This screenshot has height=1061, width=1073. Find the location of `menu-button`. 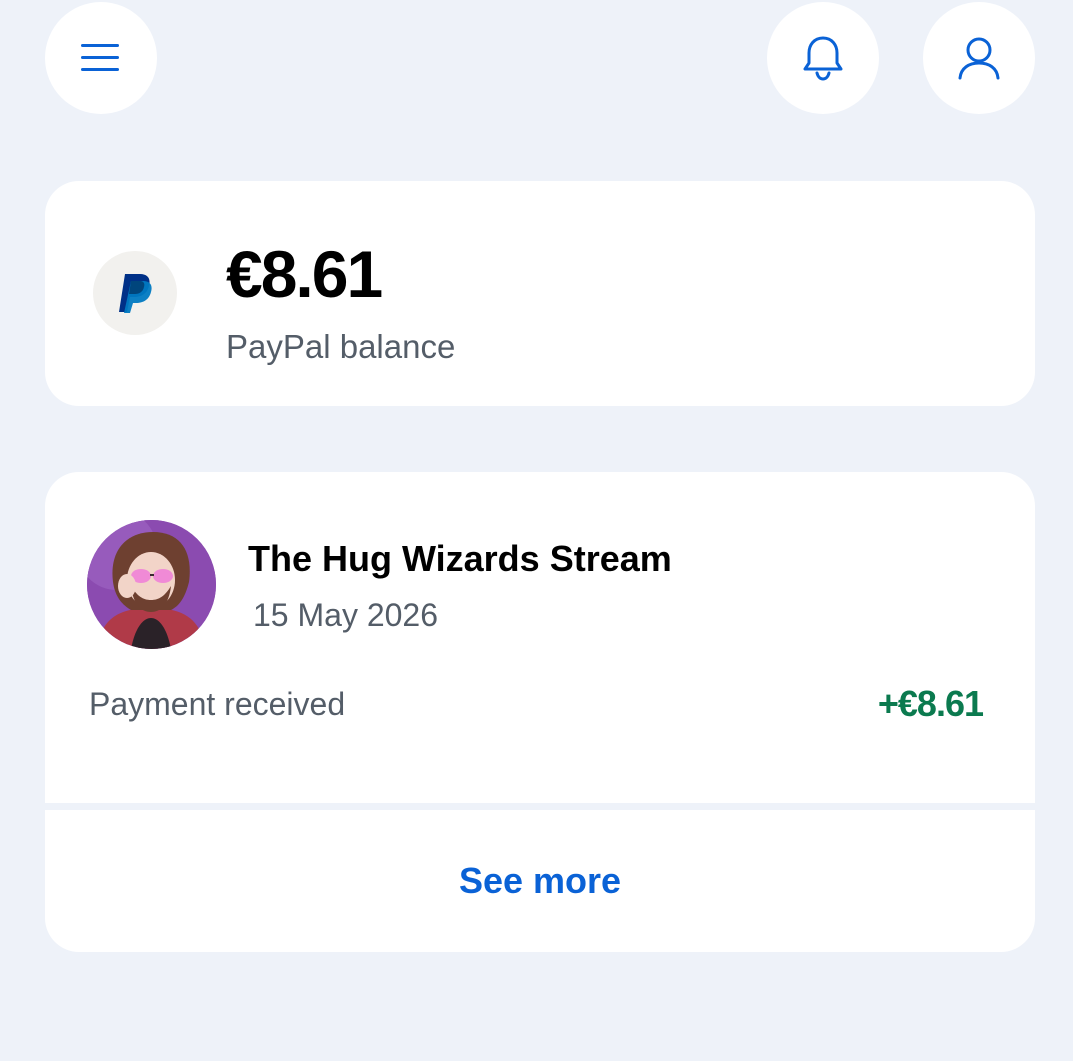

menu-button is located at coordinates (101, 58).